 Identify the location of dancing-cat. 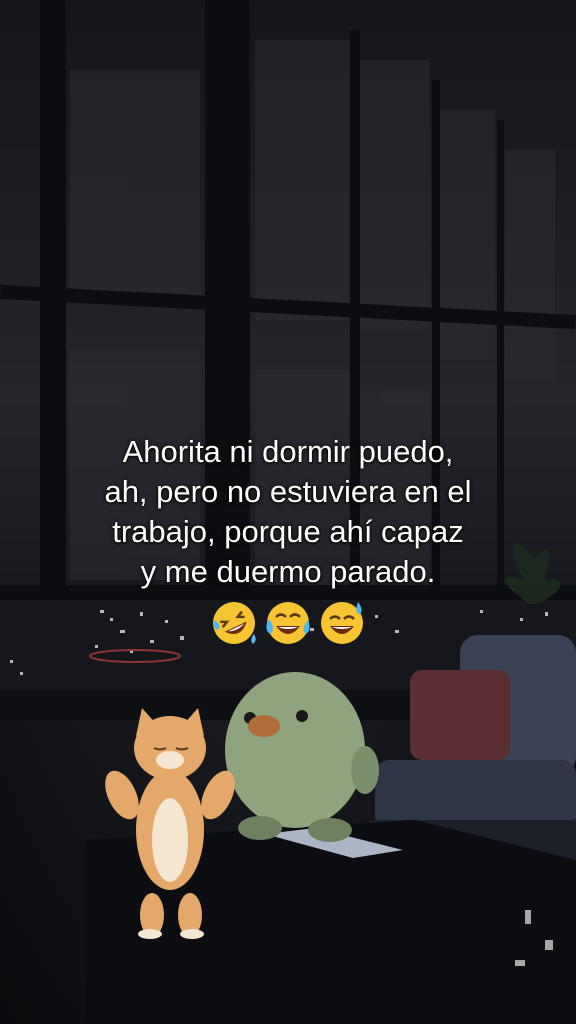
(170, 823).